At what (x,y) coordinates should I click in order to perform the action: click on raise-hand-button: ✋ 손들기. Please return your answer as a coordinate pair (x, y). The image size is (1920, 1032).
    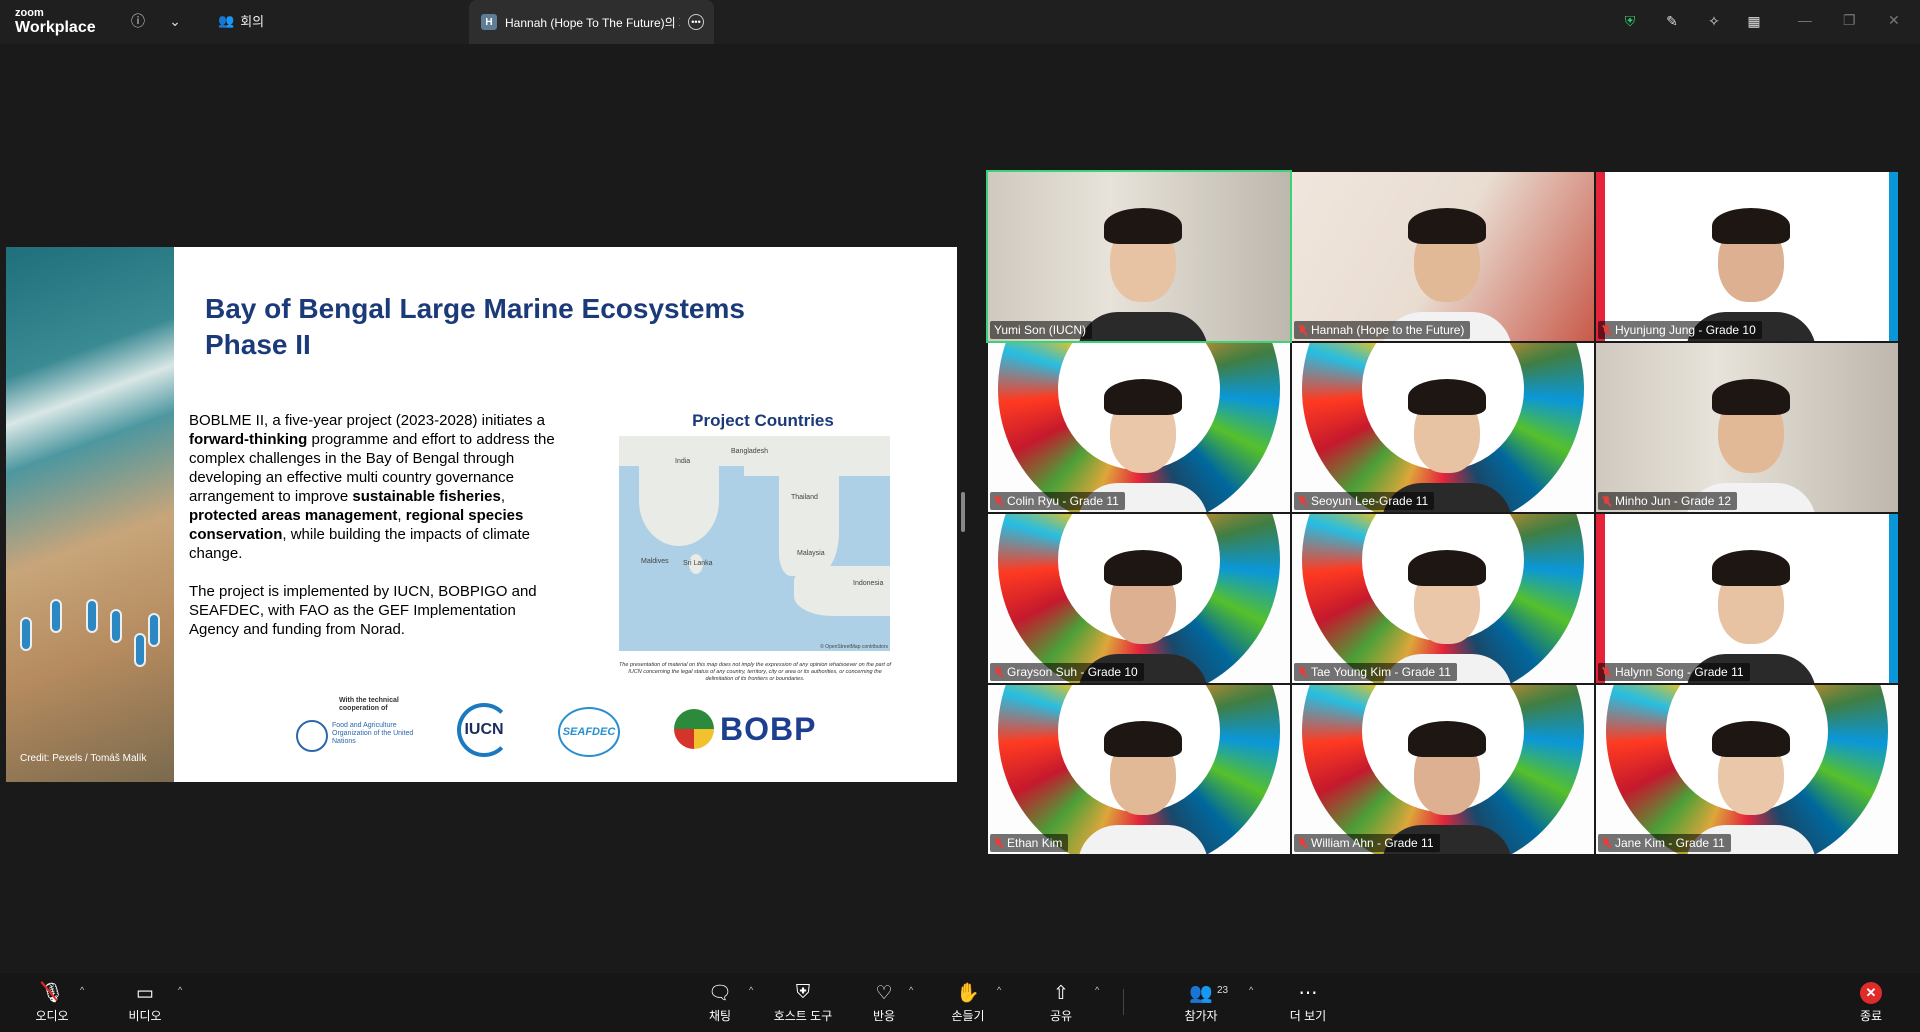
    Looking at the image, I should click on (968, 1002).